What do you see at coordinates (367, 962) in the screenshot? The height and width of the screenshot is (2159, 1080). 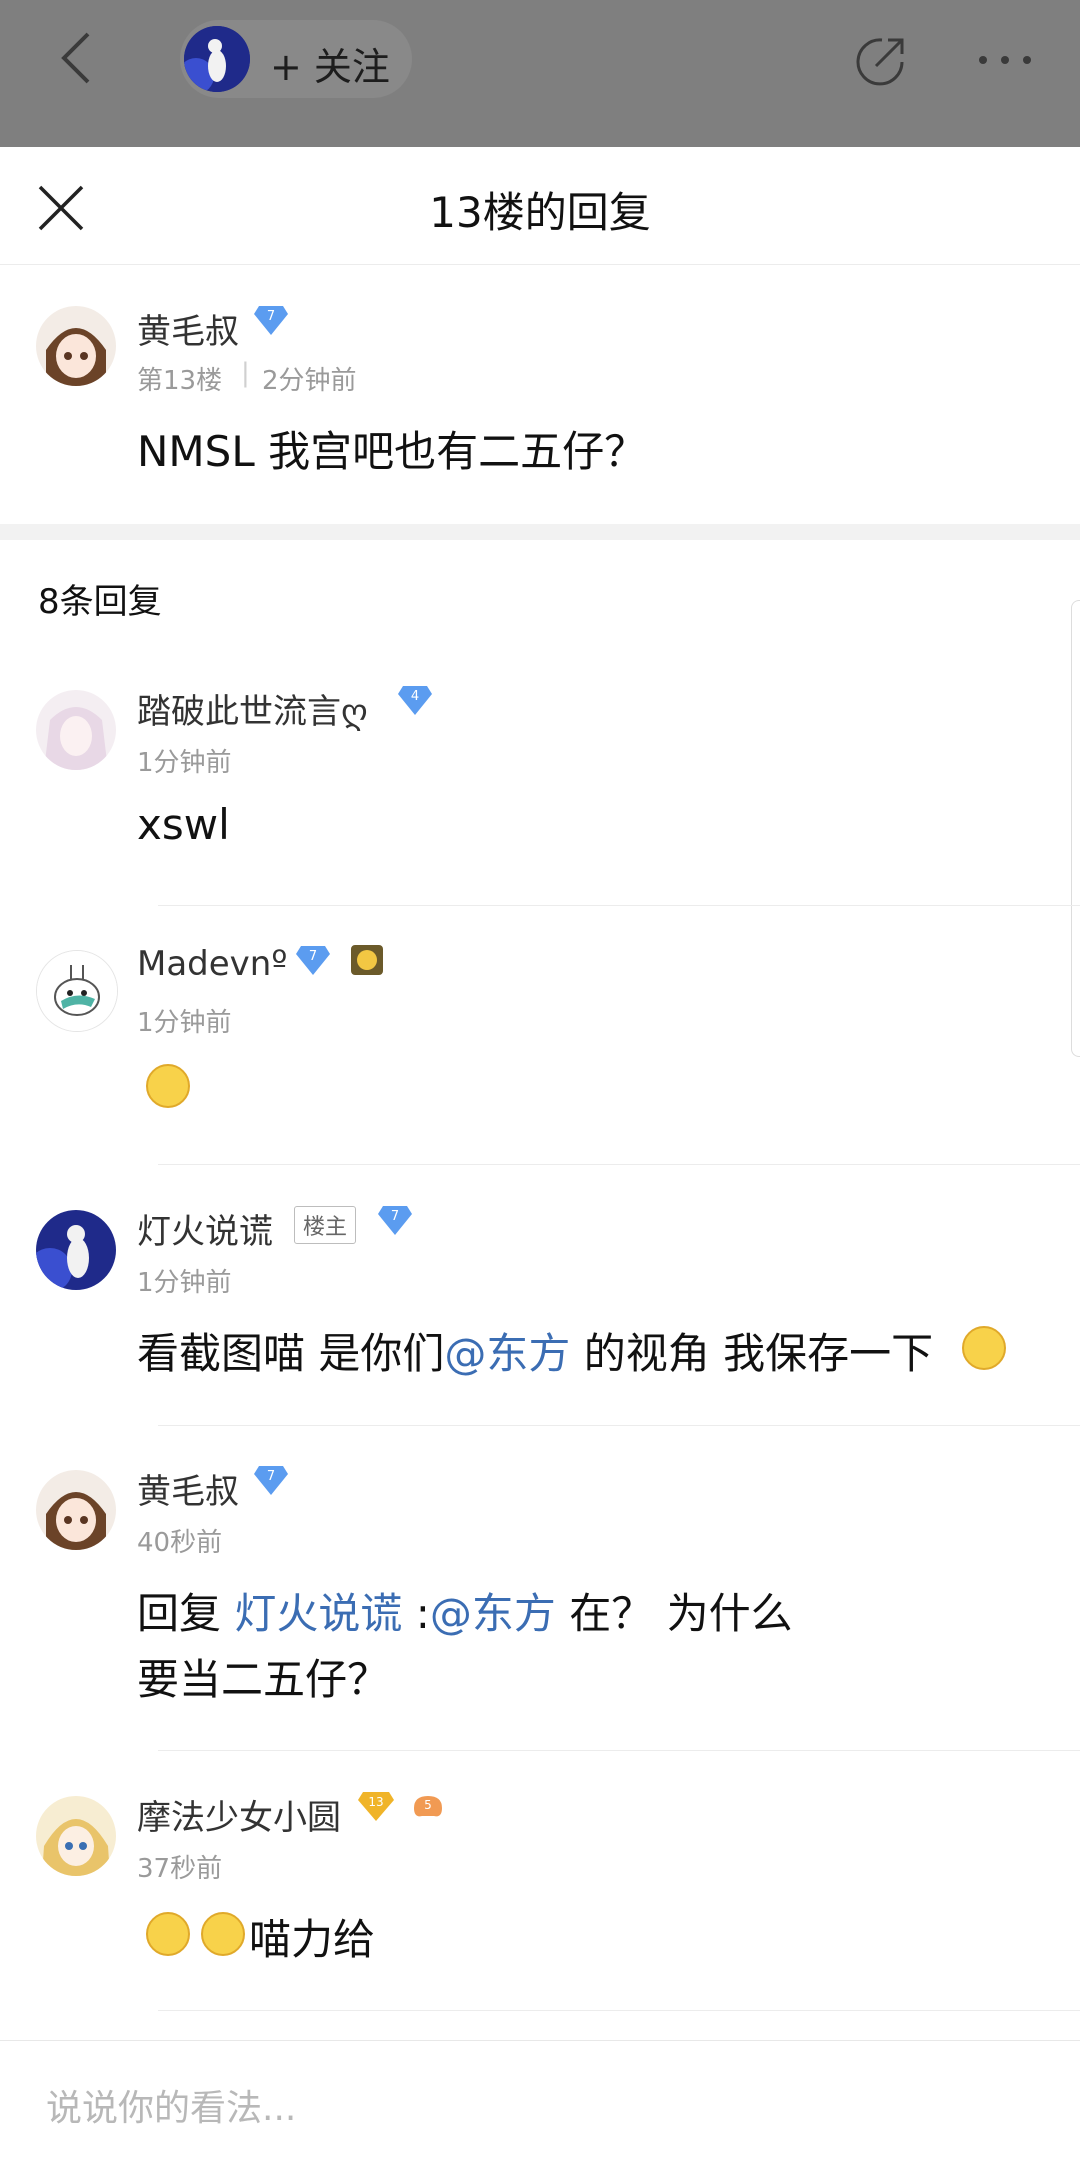 I see `achievement-badge-icon` at bounding box center [367, 962].